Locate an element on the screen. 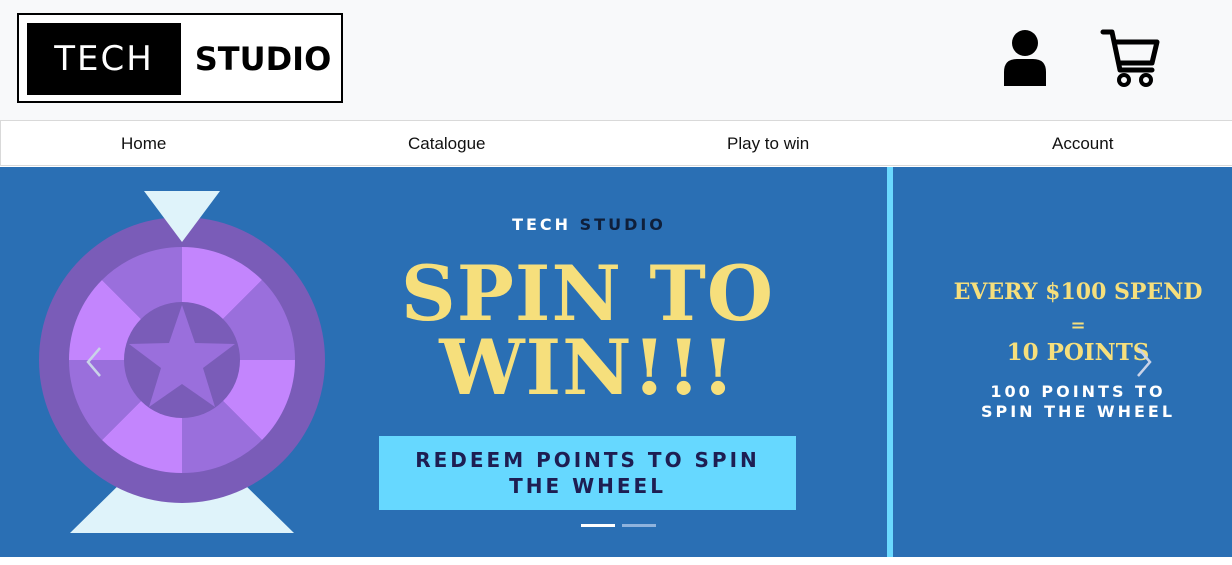  nav-item-catalogue: Catalogue is located at coordinates (447, 144).